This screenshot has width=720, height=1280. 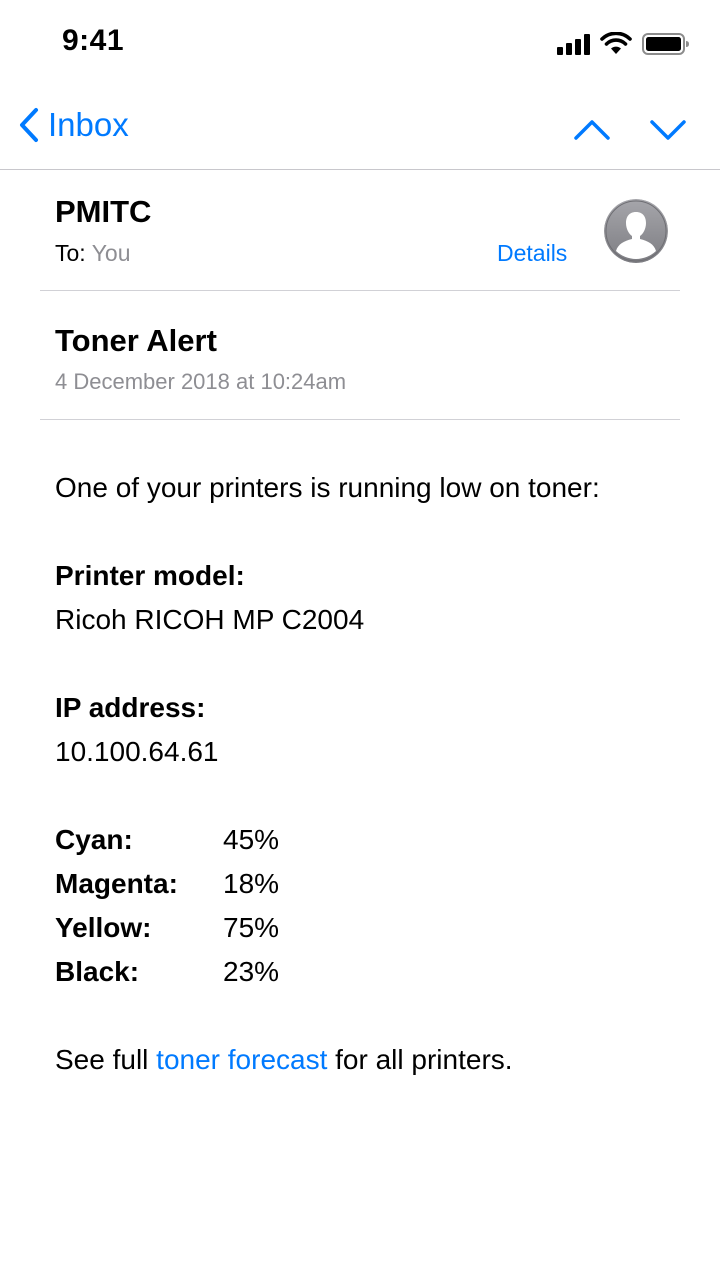 I want to click on subject-block: Toner Alert 4 December 2018 at 10:24am, so click(x=360, y=355).